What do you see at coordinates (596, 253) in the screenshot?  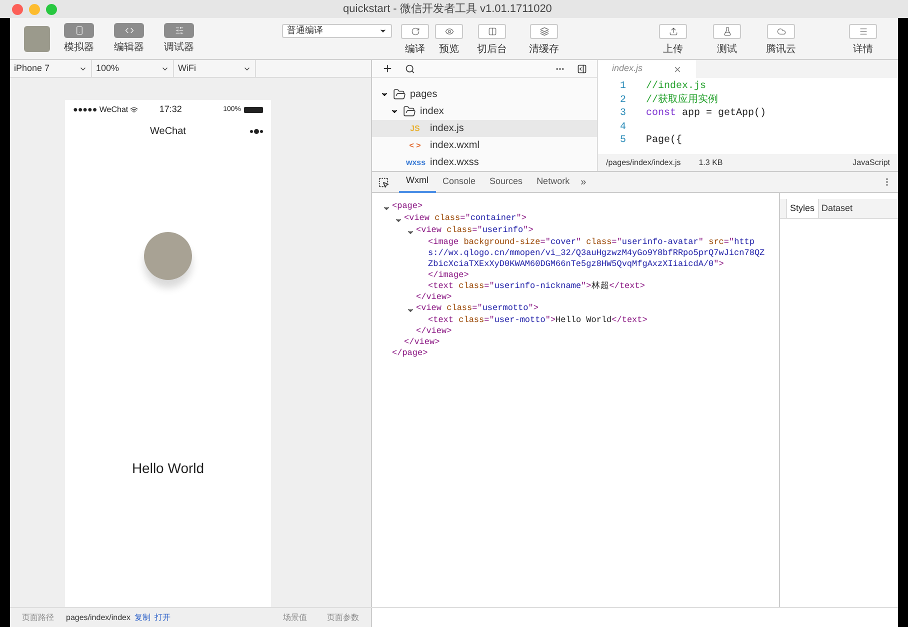 I see `wxml-line: <image background-size="cover" class="userinfo-avatar" src="https://wx.qlogo.cn/mmopen/vi_32/Q3auHgzwzM4yGo9Y8bfRRpo5prQ7wJicn78QZZbicXciaTXExXyD0KWAM60DGM66nTe5gz8HW5QvqMfgAxzXIiaicdA/0">` at bounding box center [596, 253].